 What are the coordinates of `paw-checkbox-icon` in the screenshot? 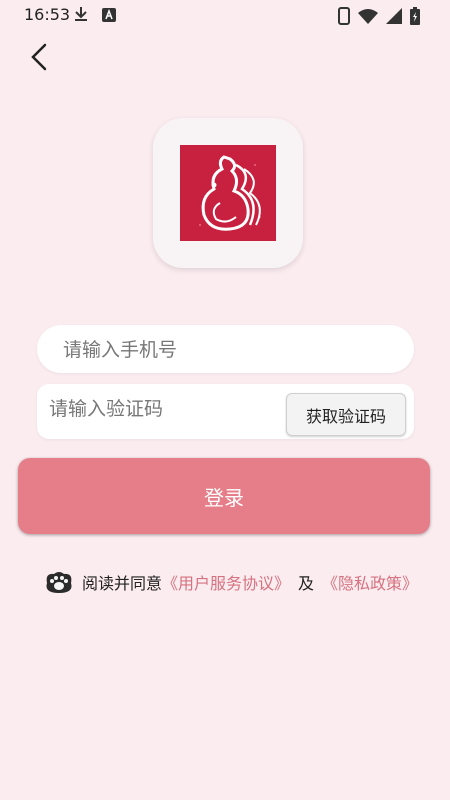 It's located at (59, 582).